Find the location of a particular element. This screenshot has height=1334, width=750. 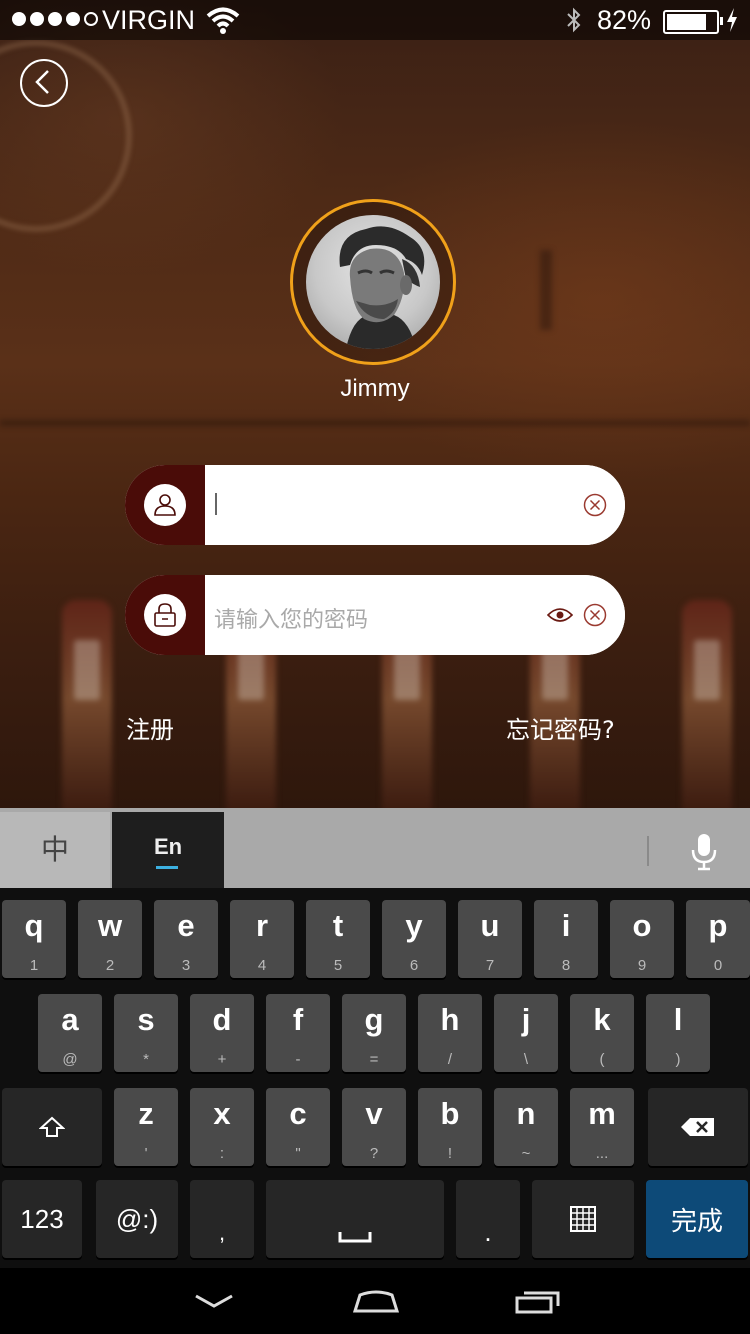

password-input: 请输入您的密码 is located at coordinates (415, 615).